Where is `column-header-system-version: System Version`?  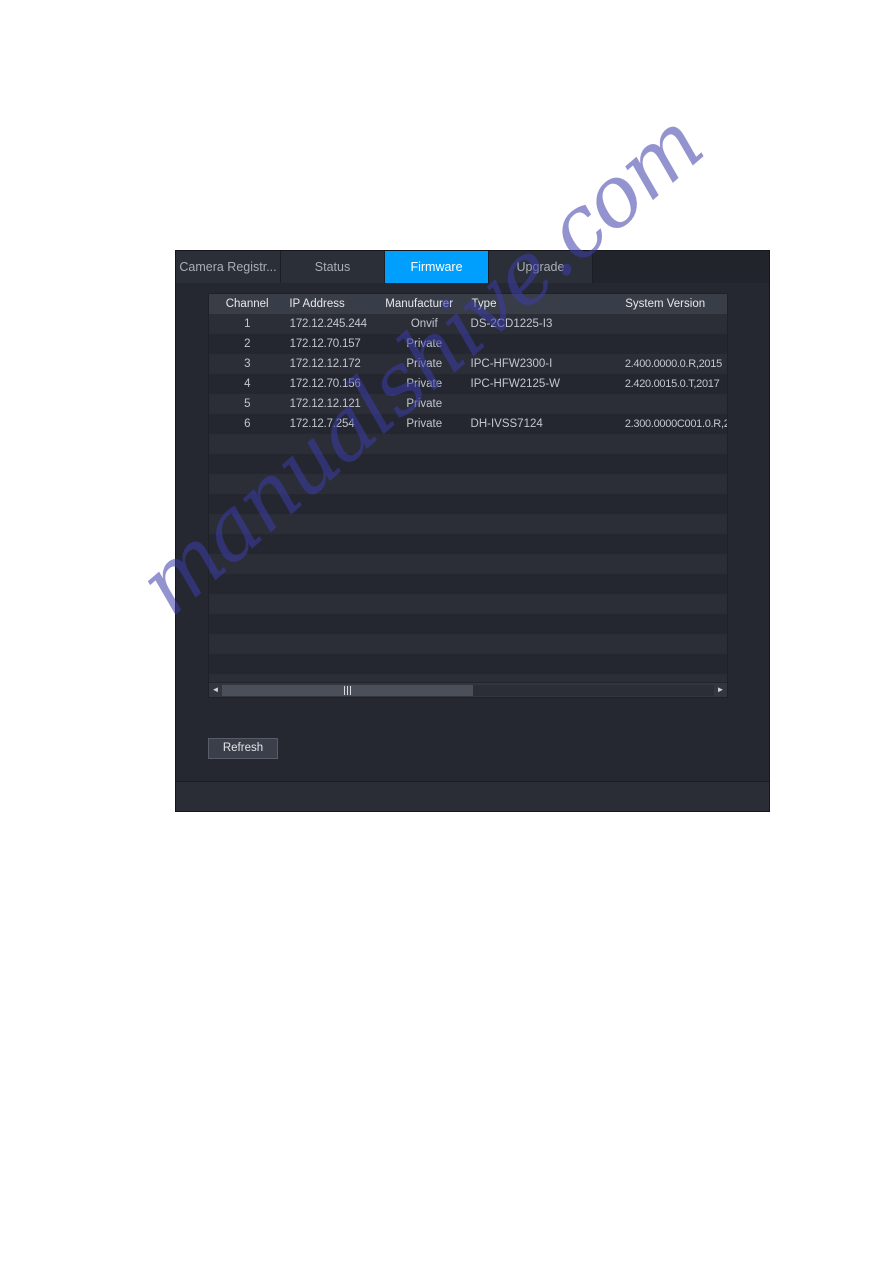
column-header-system-version: System Version is located at coordinates (665, 304).